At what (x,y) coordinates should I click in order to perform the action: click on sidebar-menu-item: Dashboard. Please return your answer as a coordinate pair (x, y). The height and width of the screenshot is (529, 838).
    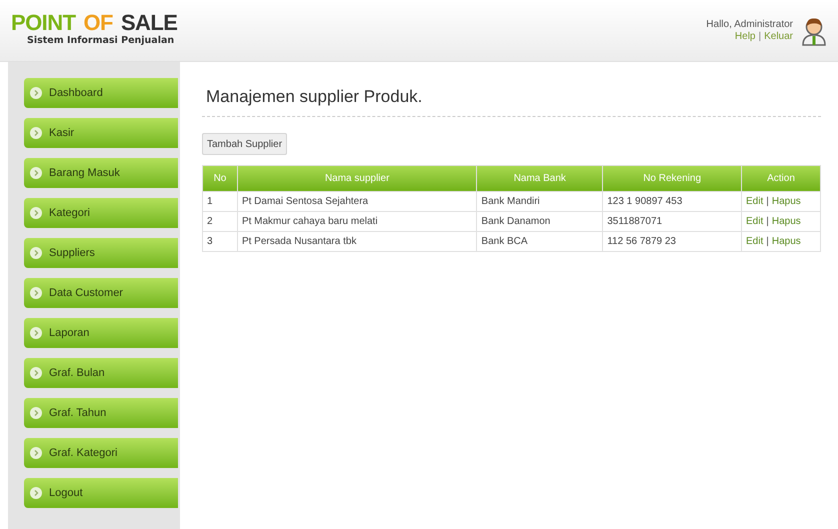
    Looking at the image, I should click on (101, 93).